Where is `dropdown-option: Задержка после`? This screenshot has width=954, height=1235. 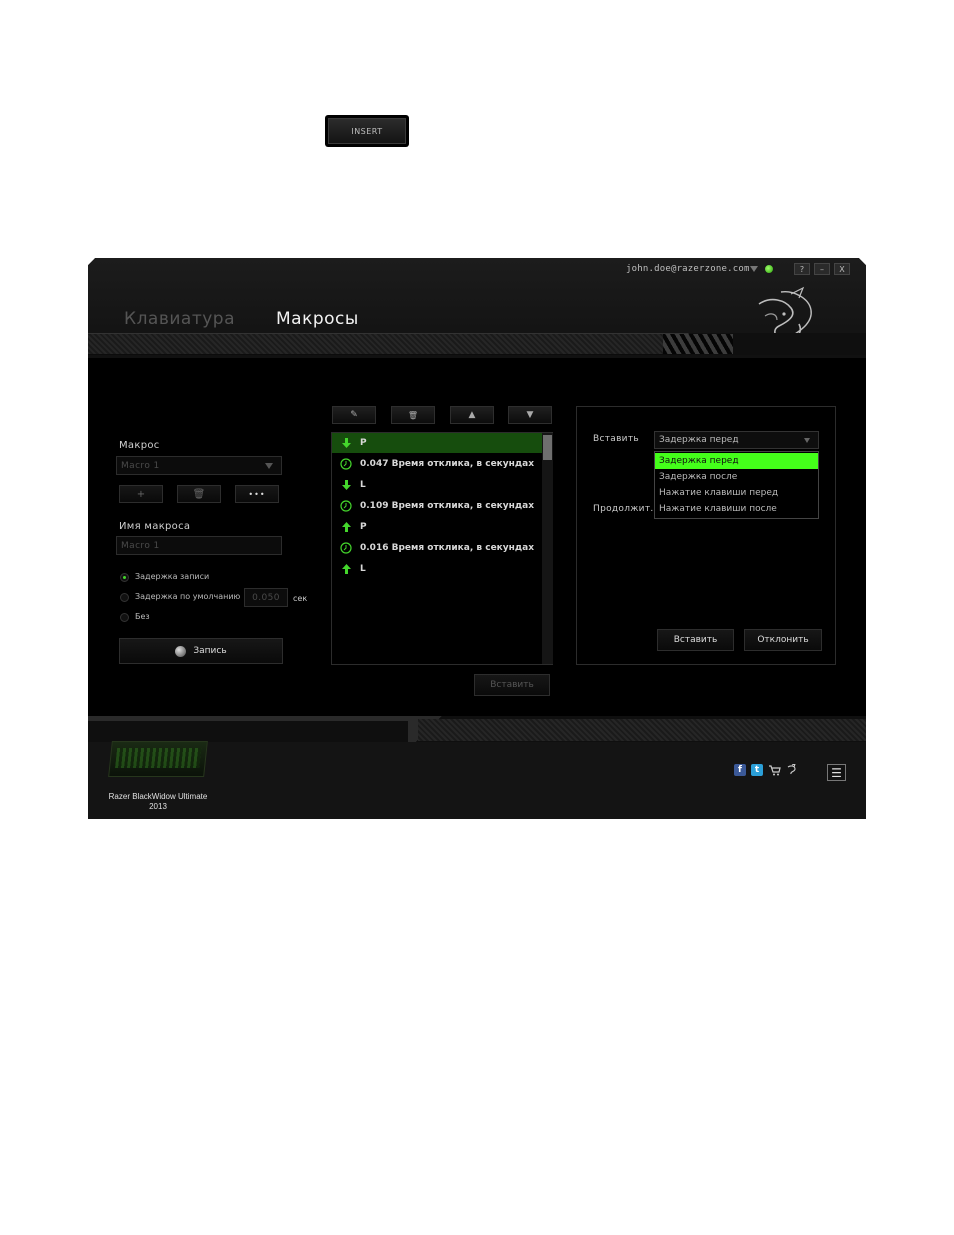
dropdown-option: Задержка после is located at coordinates (736, 477).